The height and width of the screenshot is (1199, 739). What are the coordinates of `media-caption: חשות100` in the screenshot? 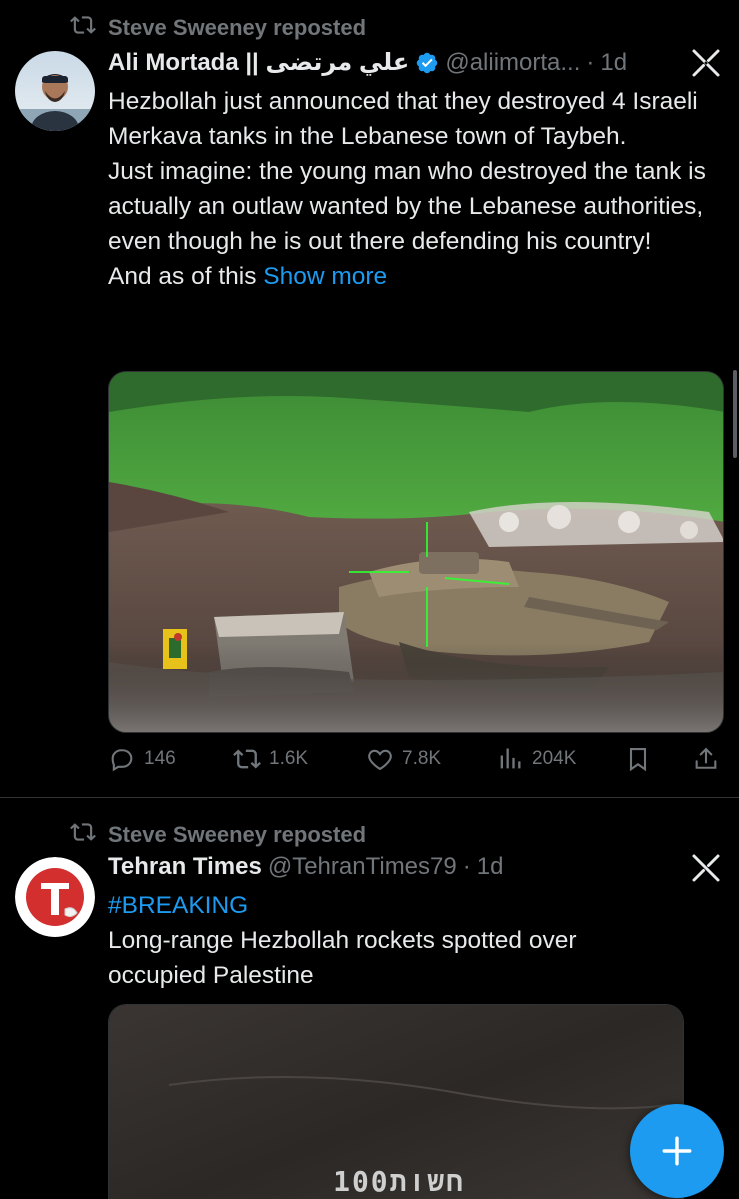 It's located at (399, 1181).